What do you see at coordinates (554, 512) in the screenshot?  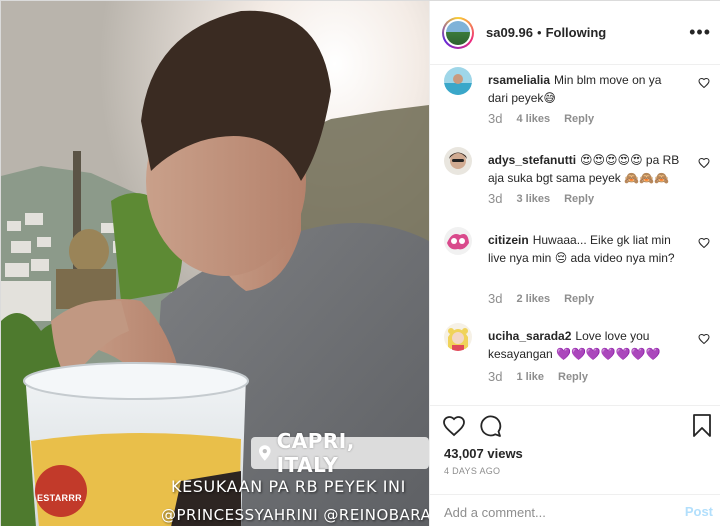 I see `add-comment-input` at bounding box center [554, 512].